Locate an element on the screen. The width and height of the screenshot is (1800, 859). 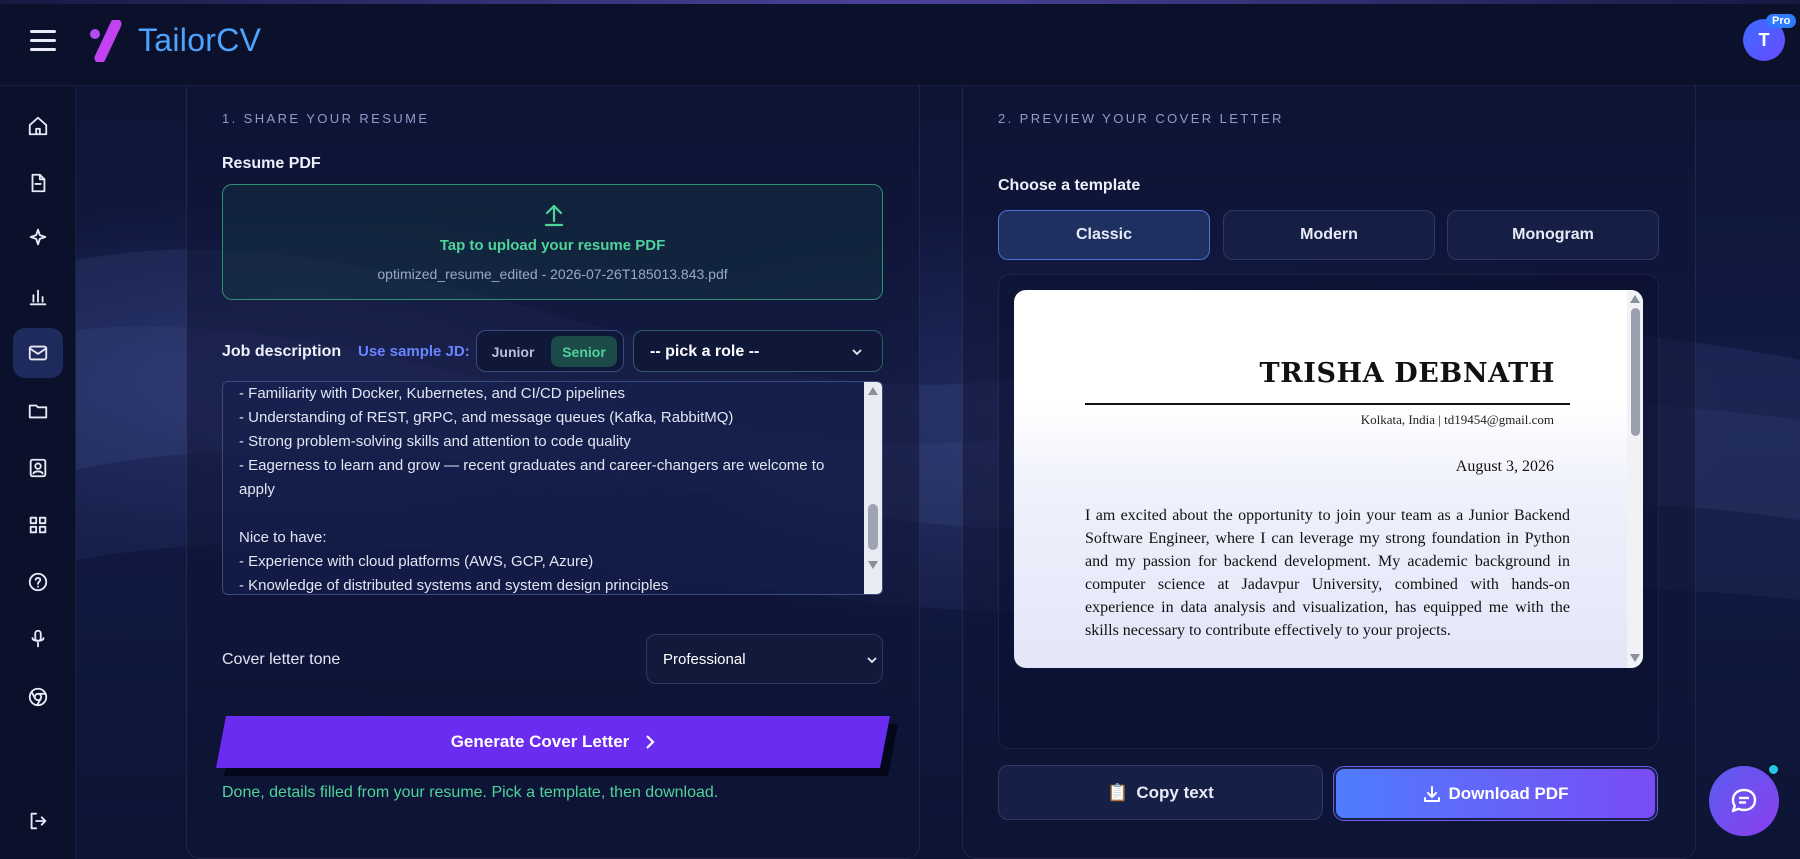
role-select-value: -- pick a role -- is located at coordinates (705, 351).